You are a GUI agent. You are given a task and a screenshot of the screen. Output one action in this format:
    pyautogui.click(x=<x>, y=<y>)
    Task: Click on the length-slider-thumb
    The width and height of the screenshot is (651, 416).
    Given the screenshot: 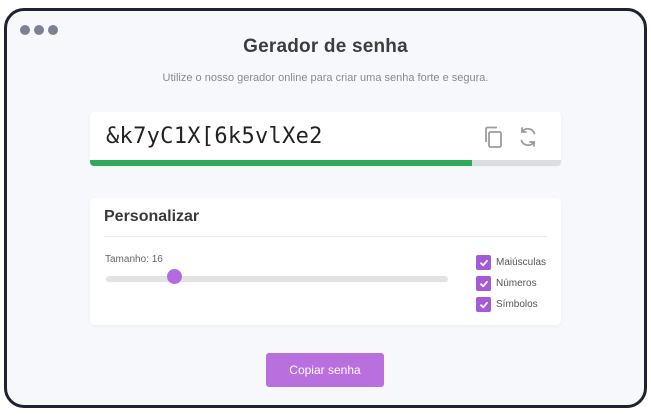 What is the action you would take?
    pyautogui.click(x=174, y=276)
    